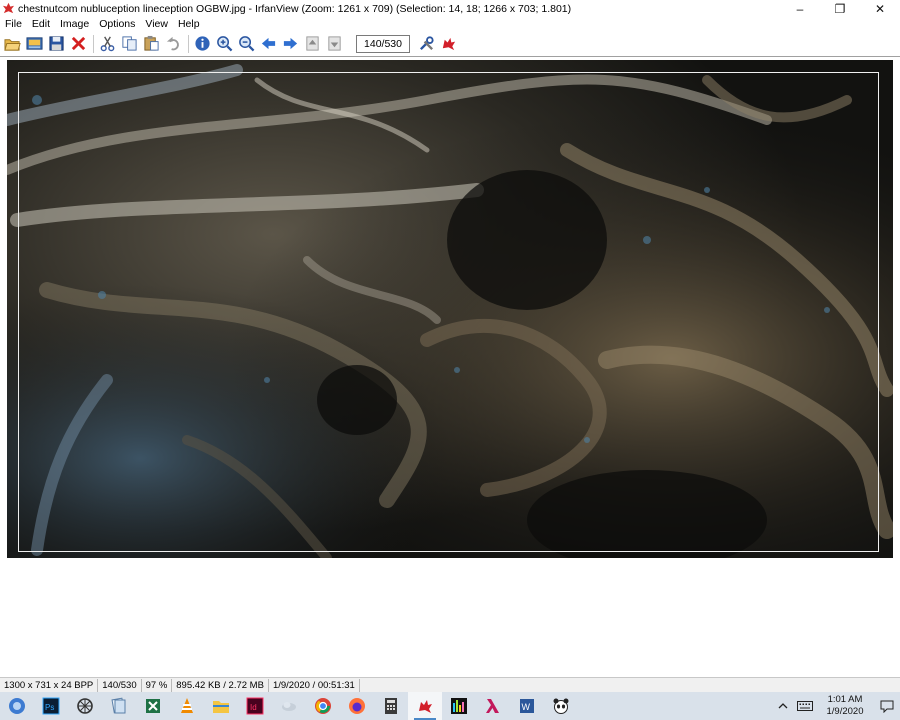  I want to click on taskbar-photoshop: Ps, so click(51, 706).